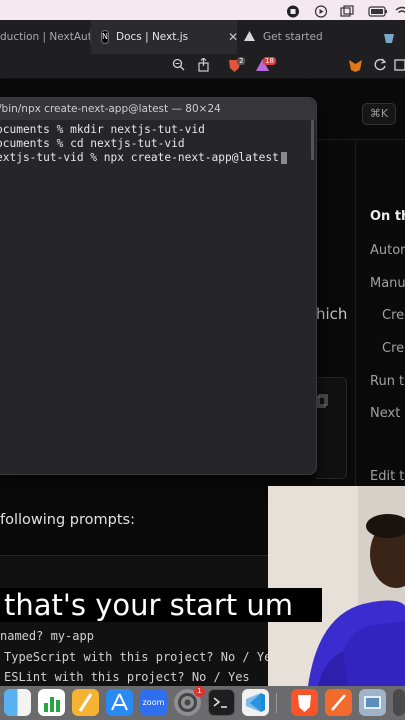 This screenshot has width=405, height=720. Describe the element at coordinates (17, 702) in the screenshot. I see `finder-icon` at that location.